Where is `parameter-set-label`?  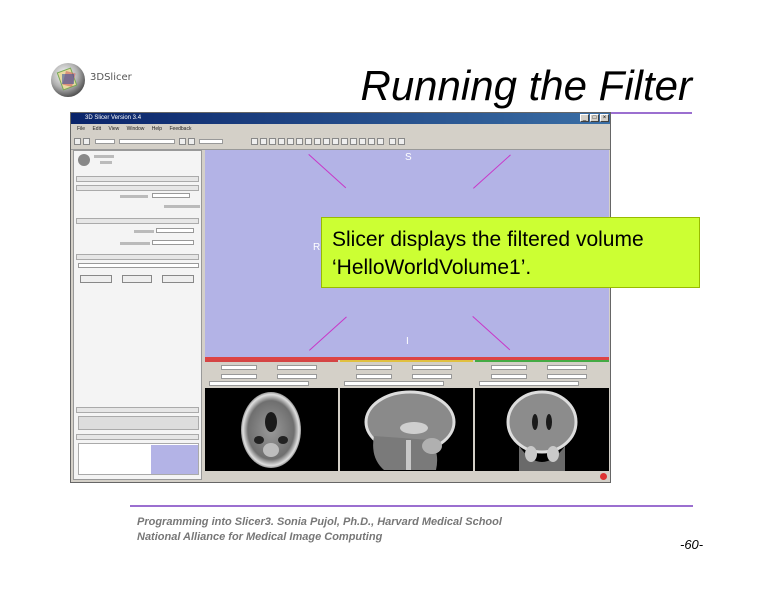
parameter-set-label is located at coordinates (134, 196).